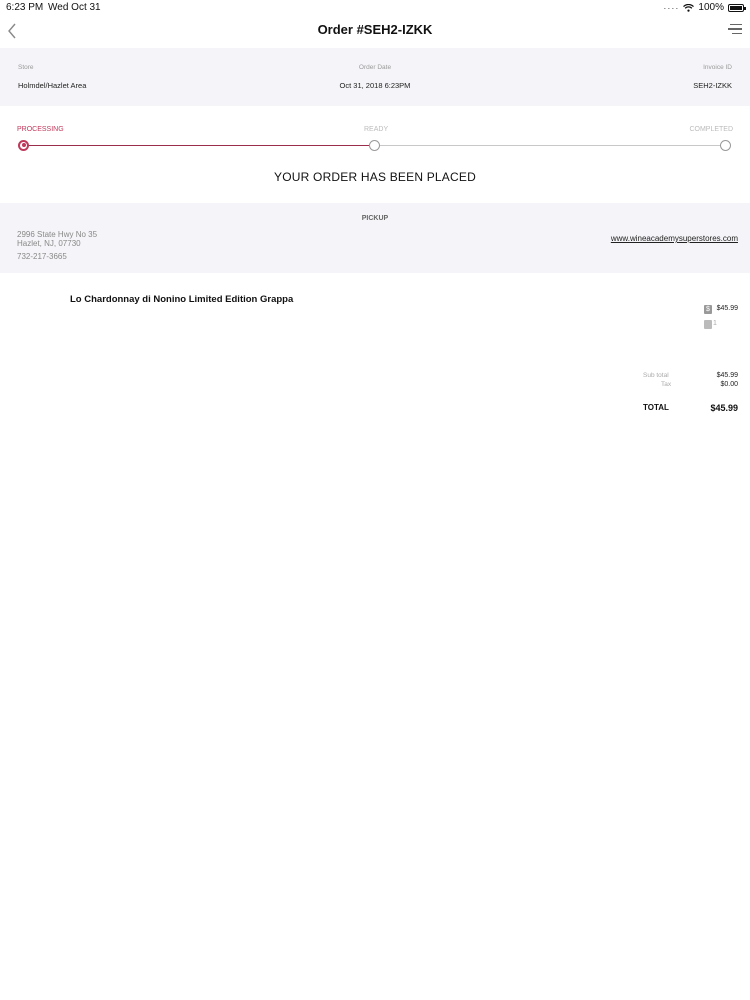 This screenshot has width=750, height=1000. Describe the element at coordinates (727, 375) in the screenshot. I see `subtotal-value: $45.99` at that location.